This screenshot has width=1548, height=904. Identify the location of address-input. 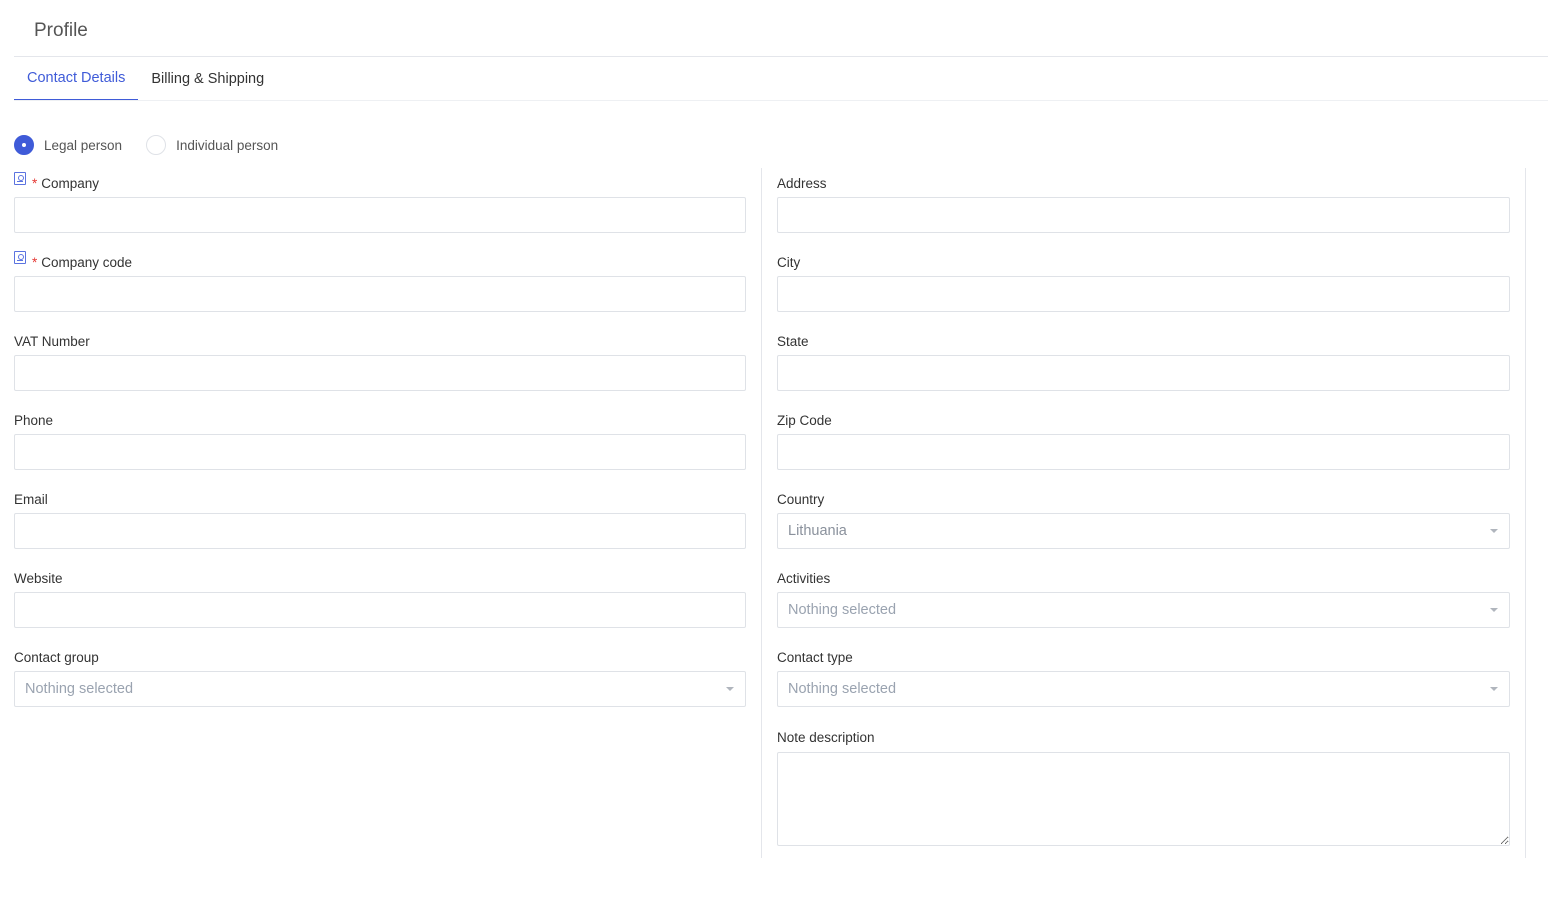
(1143, 215).